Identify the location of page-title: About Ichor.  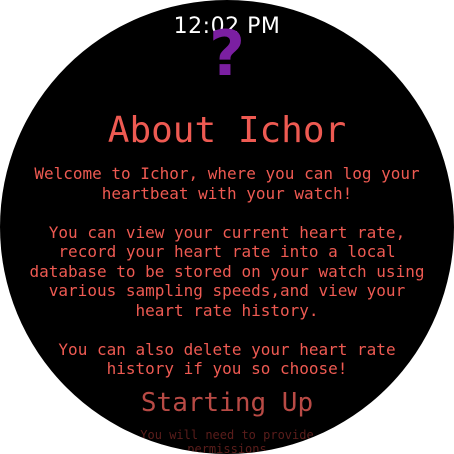
(227, 130).